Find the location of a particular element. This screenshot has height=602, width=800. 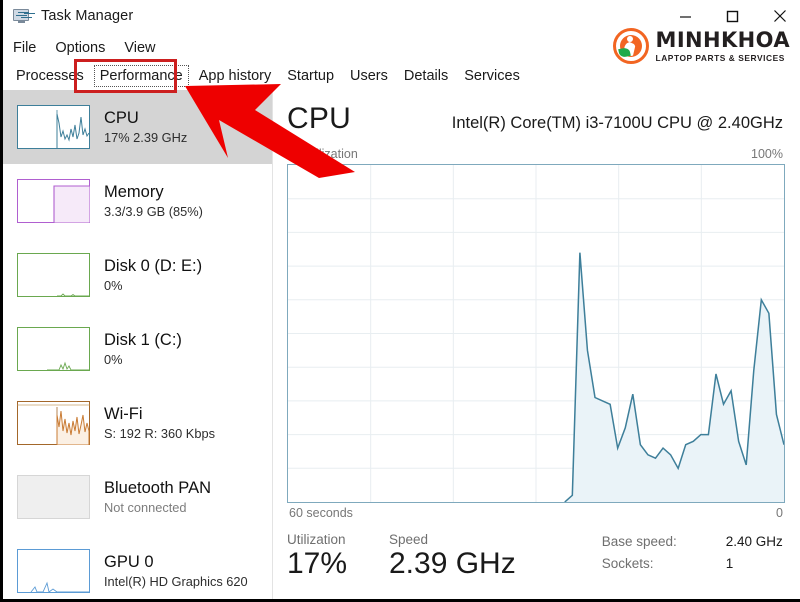

detail-base-speed-label: Base speed: is located at coordinates (639, 541).